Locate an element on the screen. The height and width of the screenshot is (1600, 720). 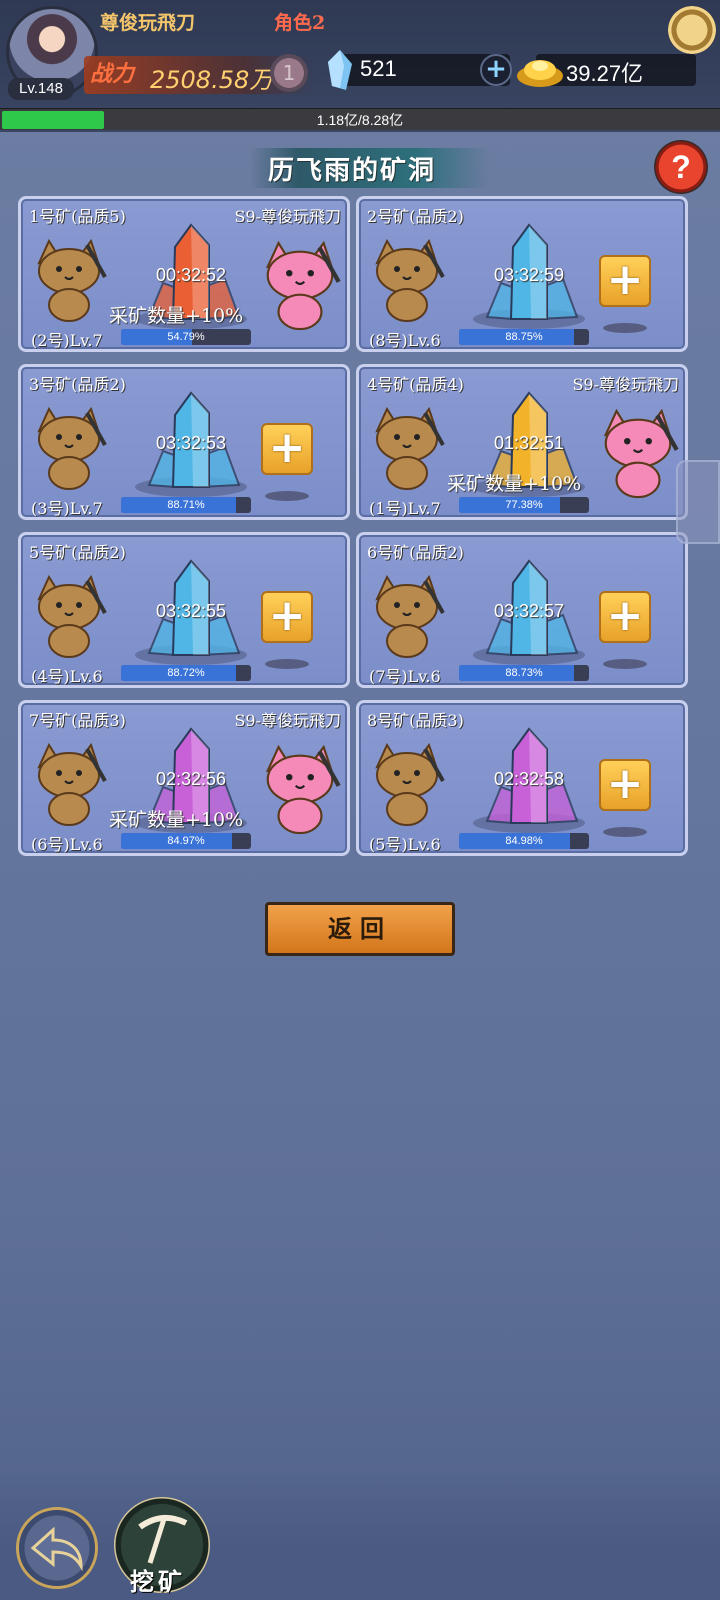
exp-text: 1.18亿/8.28亿 is located at coordinates (360, 120).